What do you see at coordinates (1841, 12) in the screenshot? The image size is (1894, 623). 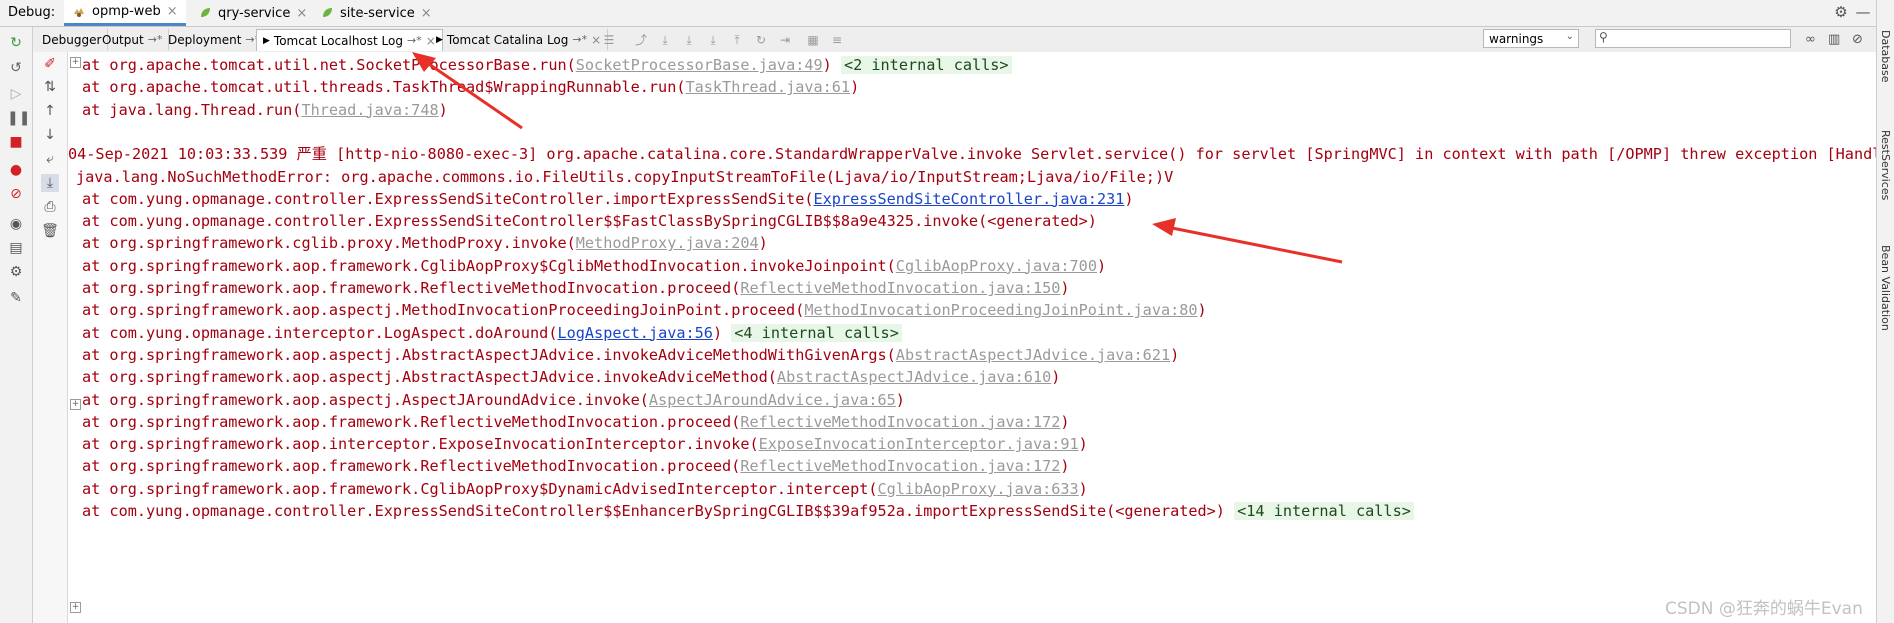 I see `gear-icon: ⚙` at bounding box center [1841, 12].